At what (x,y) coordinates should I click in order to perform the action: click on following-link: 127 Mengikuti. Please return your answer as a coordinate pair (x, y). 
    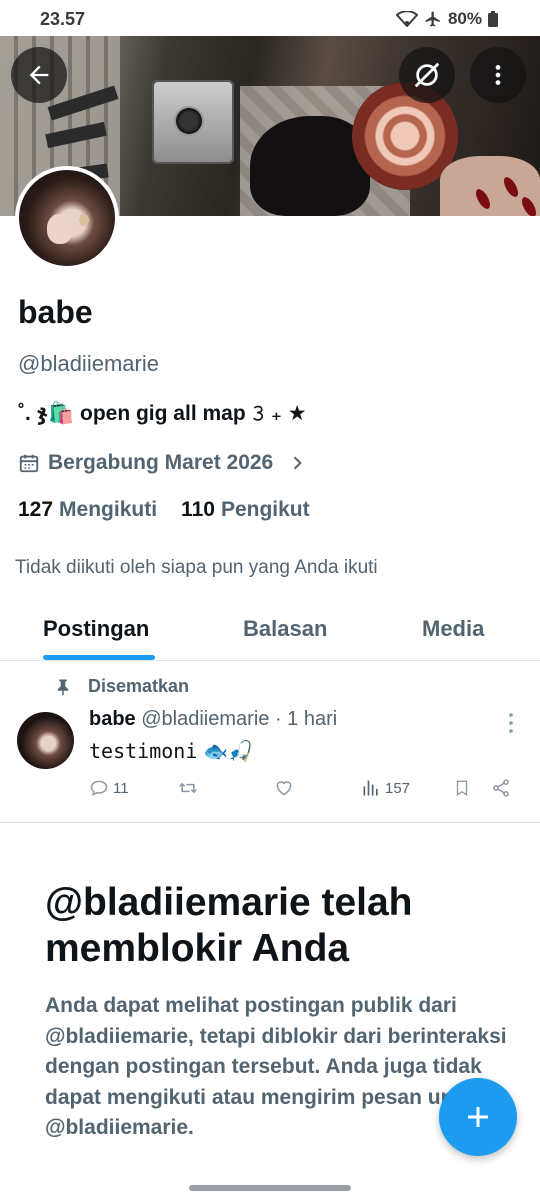
    Looking at the image, I should click on (87, 510).